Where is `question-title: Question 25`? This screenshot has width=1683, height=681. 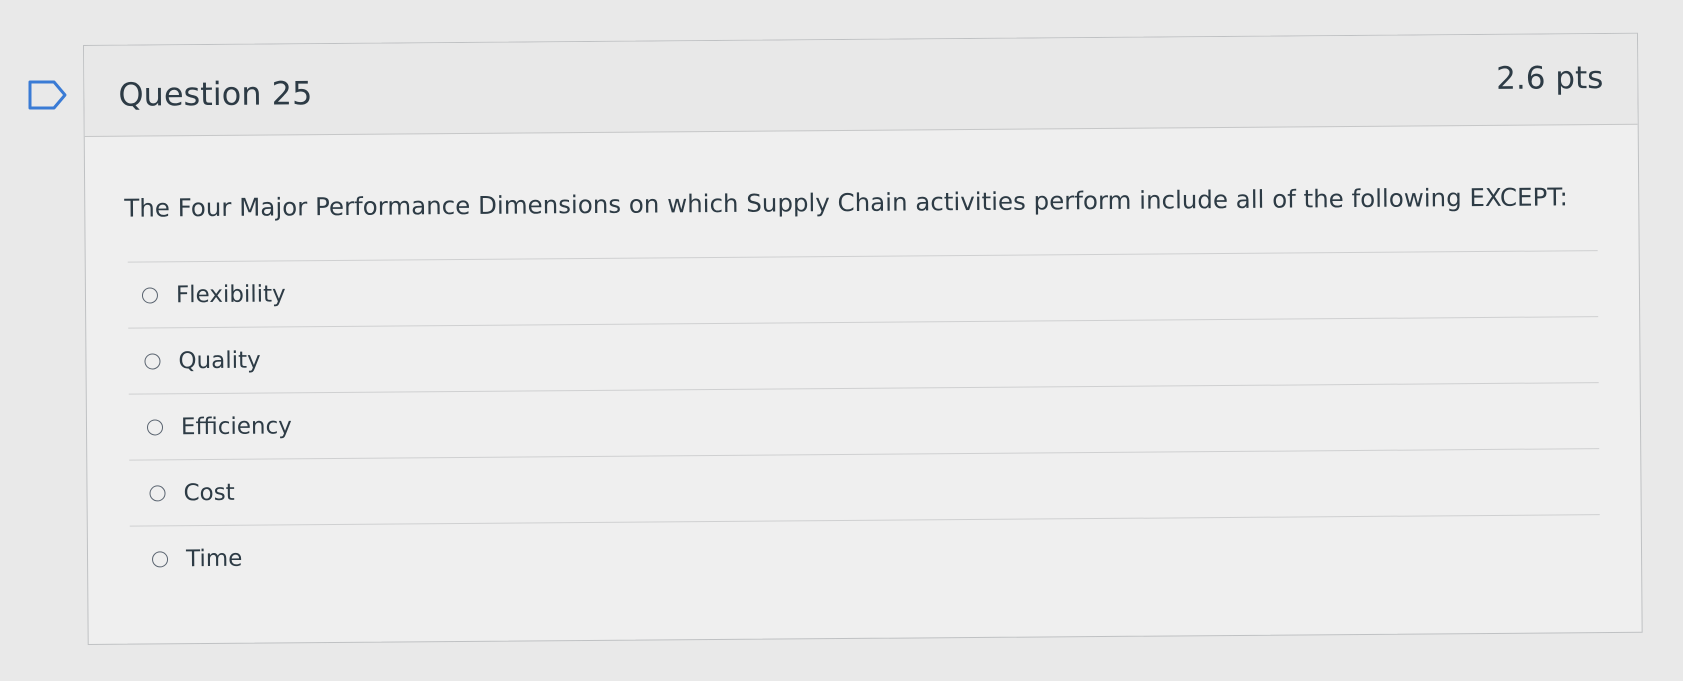 question-title: Question 25 is located at coordinates (215, 94).